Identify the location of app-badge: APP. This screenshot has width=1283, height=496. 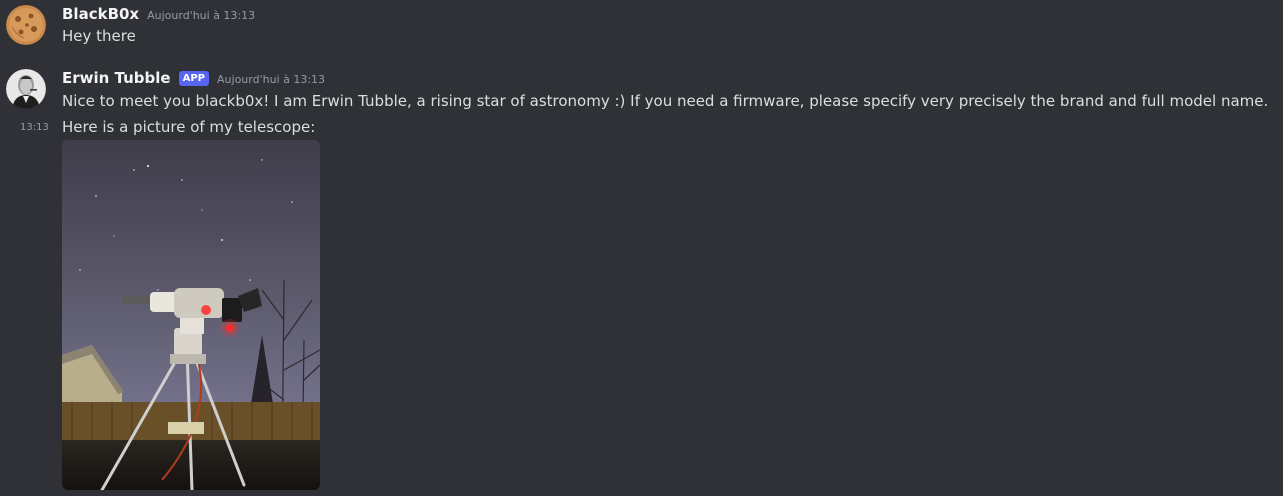
(194, 78).